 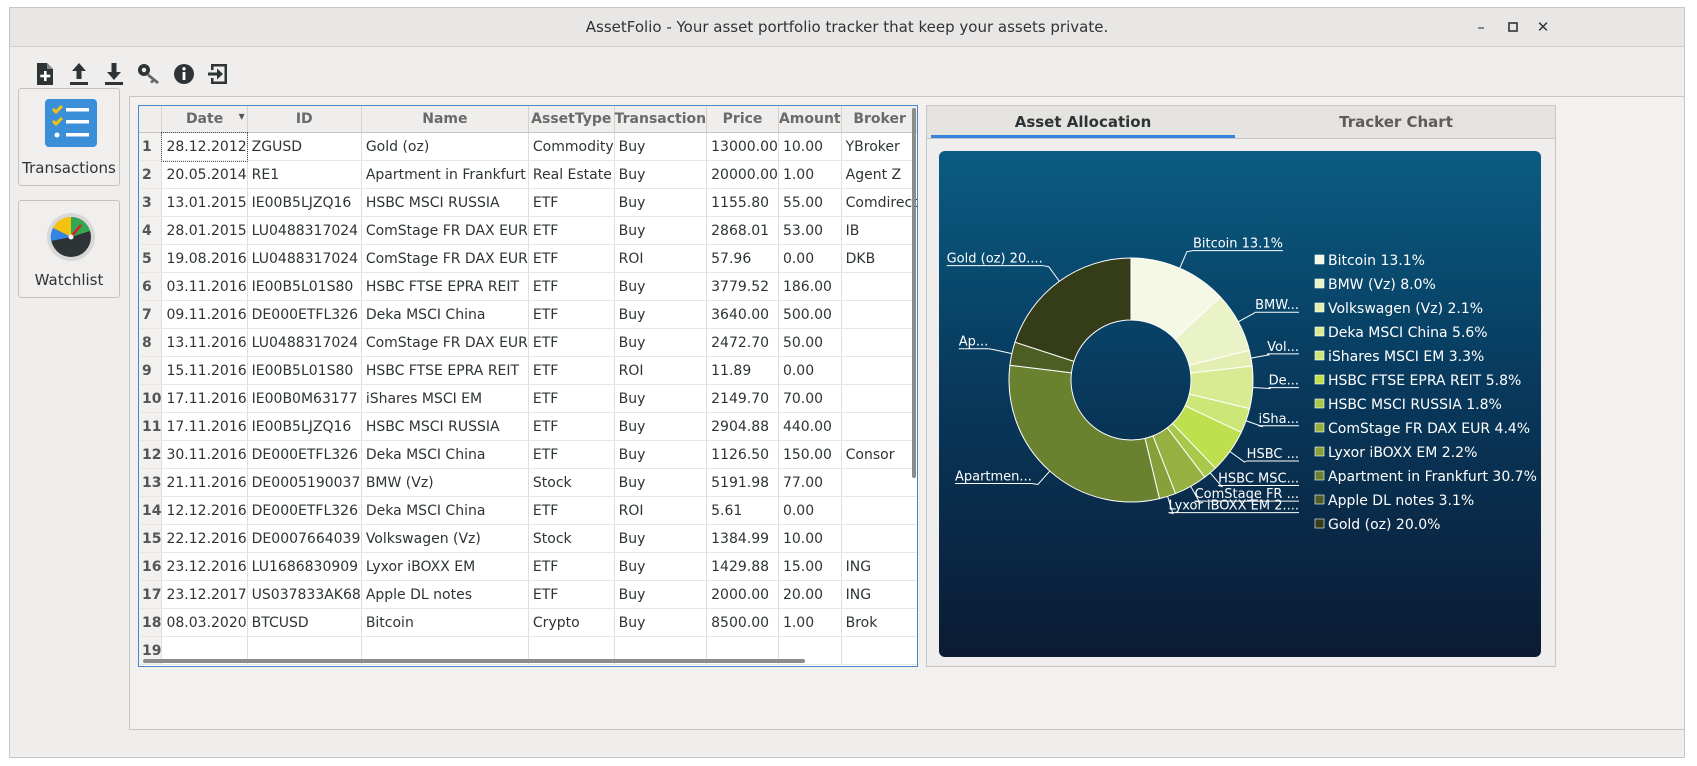 I want to click on cell-name: HSBC MSCI RUSSIA, so click(x=445, y=202).